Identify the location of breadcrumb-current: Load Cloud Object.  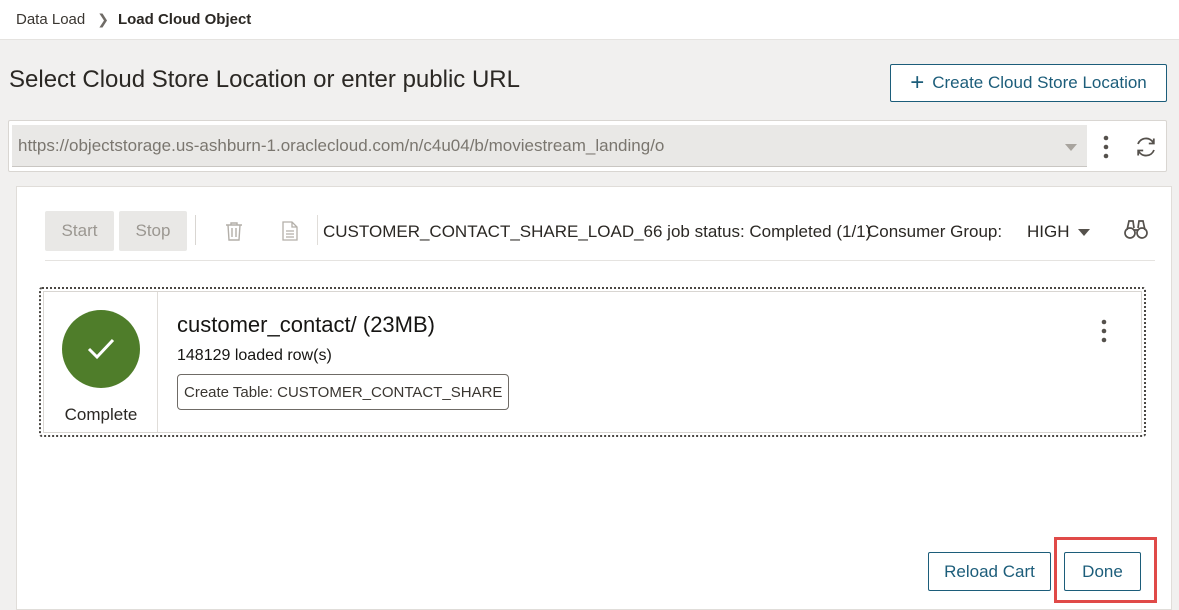
(184, 19).